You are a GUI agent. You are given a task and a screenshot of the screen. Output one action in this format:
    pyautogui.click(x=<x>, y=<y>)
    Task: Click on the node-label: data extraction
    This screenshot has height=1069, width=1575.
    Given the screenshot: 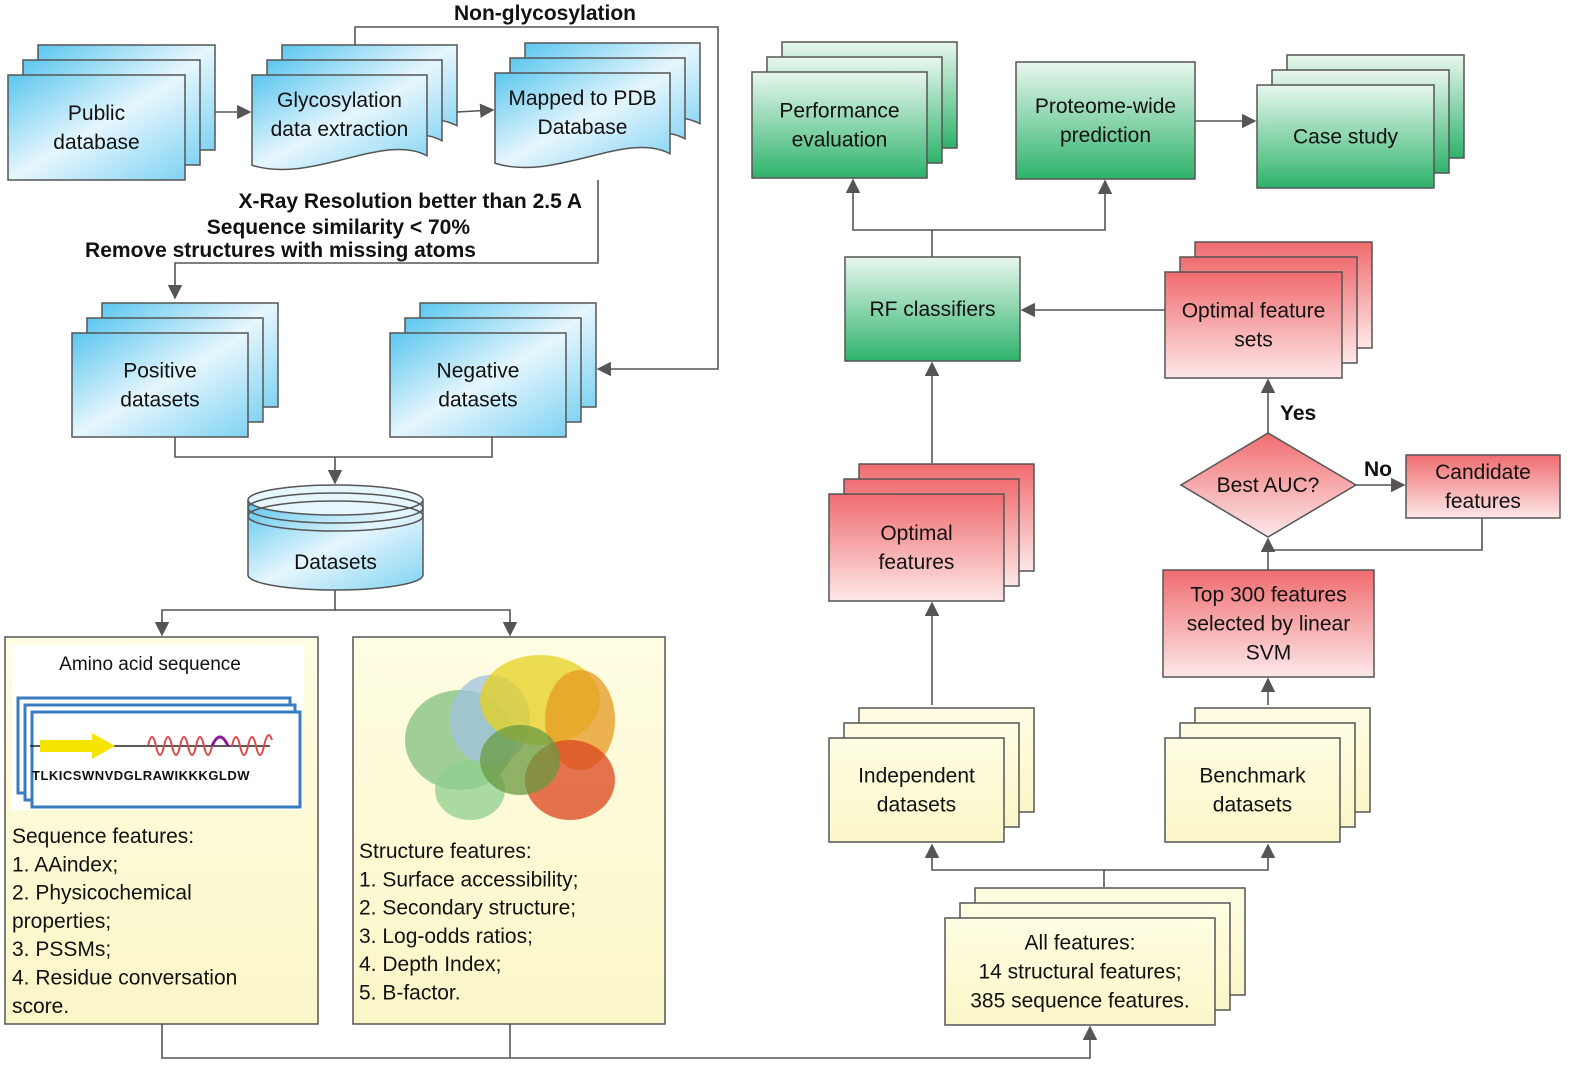 What is the action you would take?
    pyautogui.click(x=340, y=129)
    